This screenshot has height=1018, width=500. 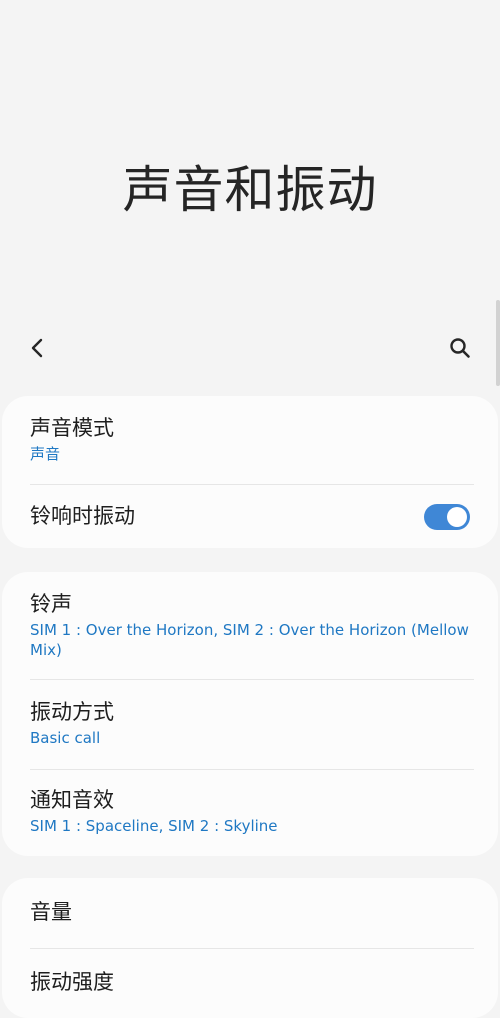 What do you see at coordinates (250, 811) in the screenshot?
I see `notification-sound-row: 通知音效 SIM 1 : Spaceline, SIM 2 : Skyline` at bounding box center [250, 811].